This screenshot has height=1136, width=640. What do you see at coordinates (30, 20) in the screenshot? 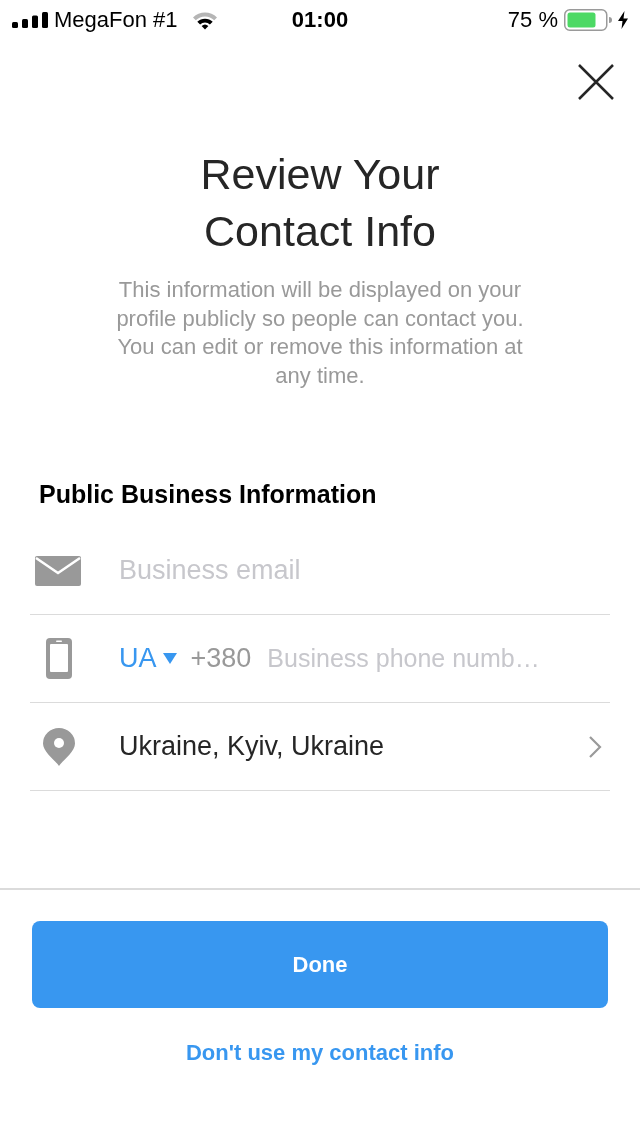
I see `signal-icon` at bounding box center [30, 20].